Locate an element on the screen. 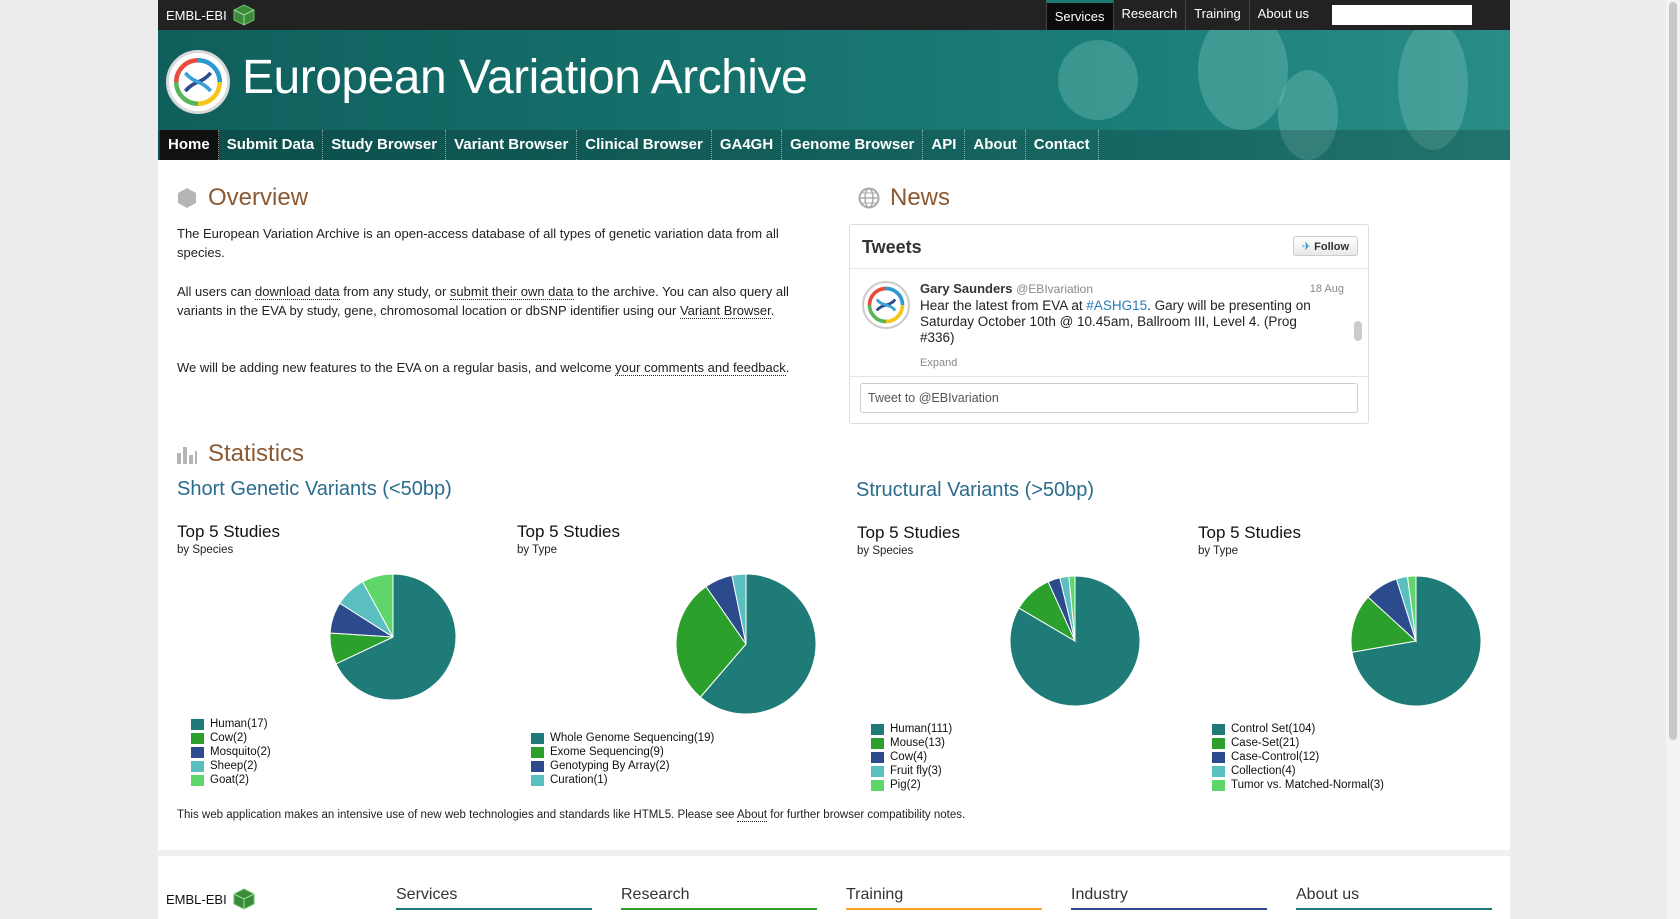 The width and height of the screenshot is (1680, 919). global-nav-training: Training is located at coordinates (1216, 15).